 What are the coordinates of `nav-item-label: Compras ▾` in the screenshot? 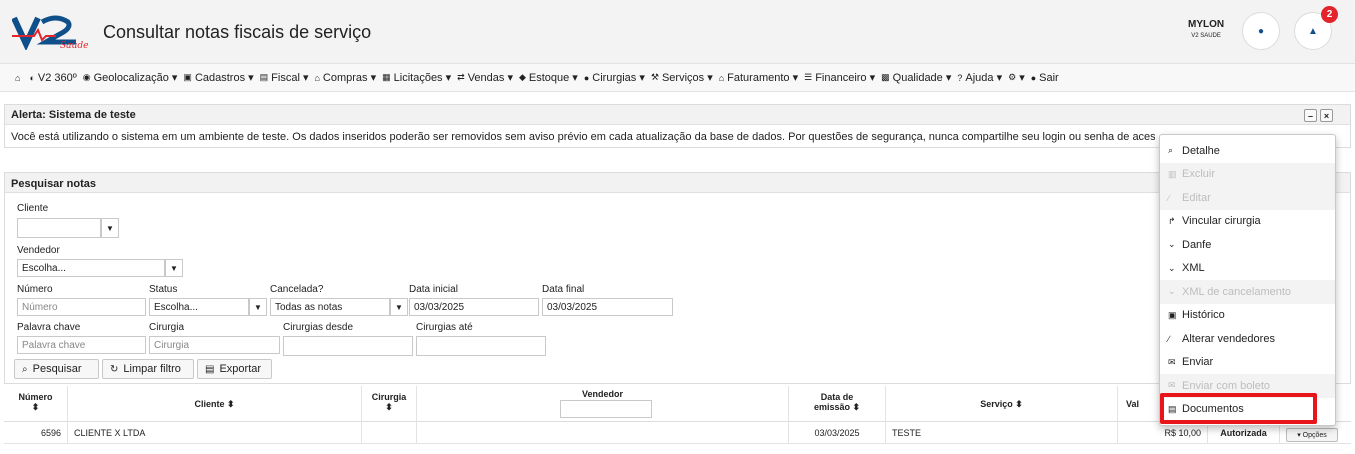 It's located at (349, 78).